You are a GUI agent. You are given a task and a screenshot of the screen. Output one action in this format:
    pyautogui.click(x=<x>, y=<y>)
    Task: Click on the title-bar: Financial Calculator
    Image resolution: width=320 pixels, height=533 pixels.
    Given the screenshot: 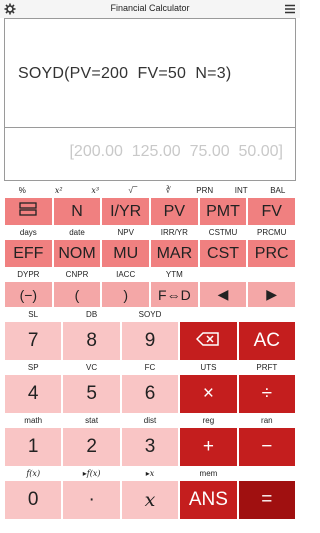 What is the action you would take?
    pyautogui.click(x=150, y=9)
    